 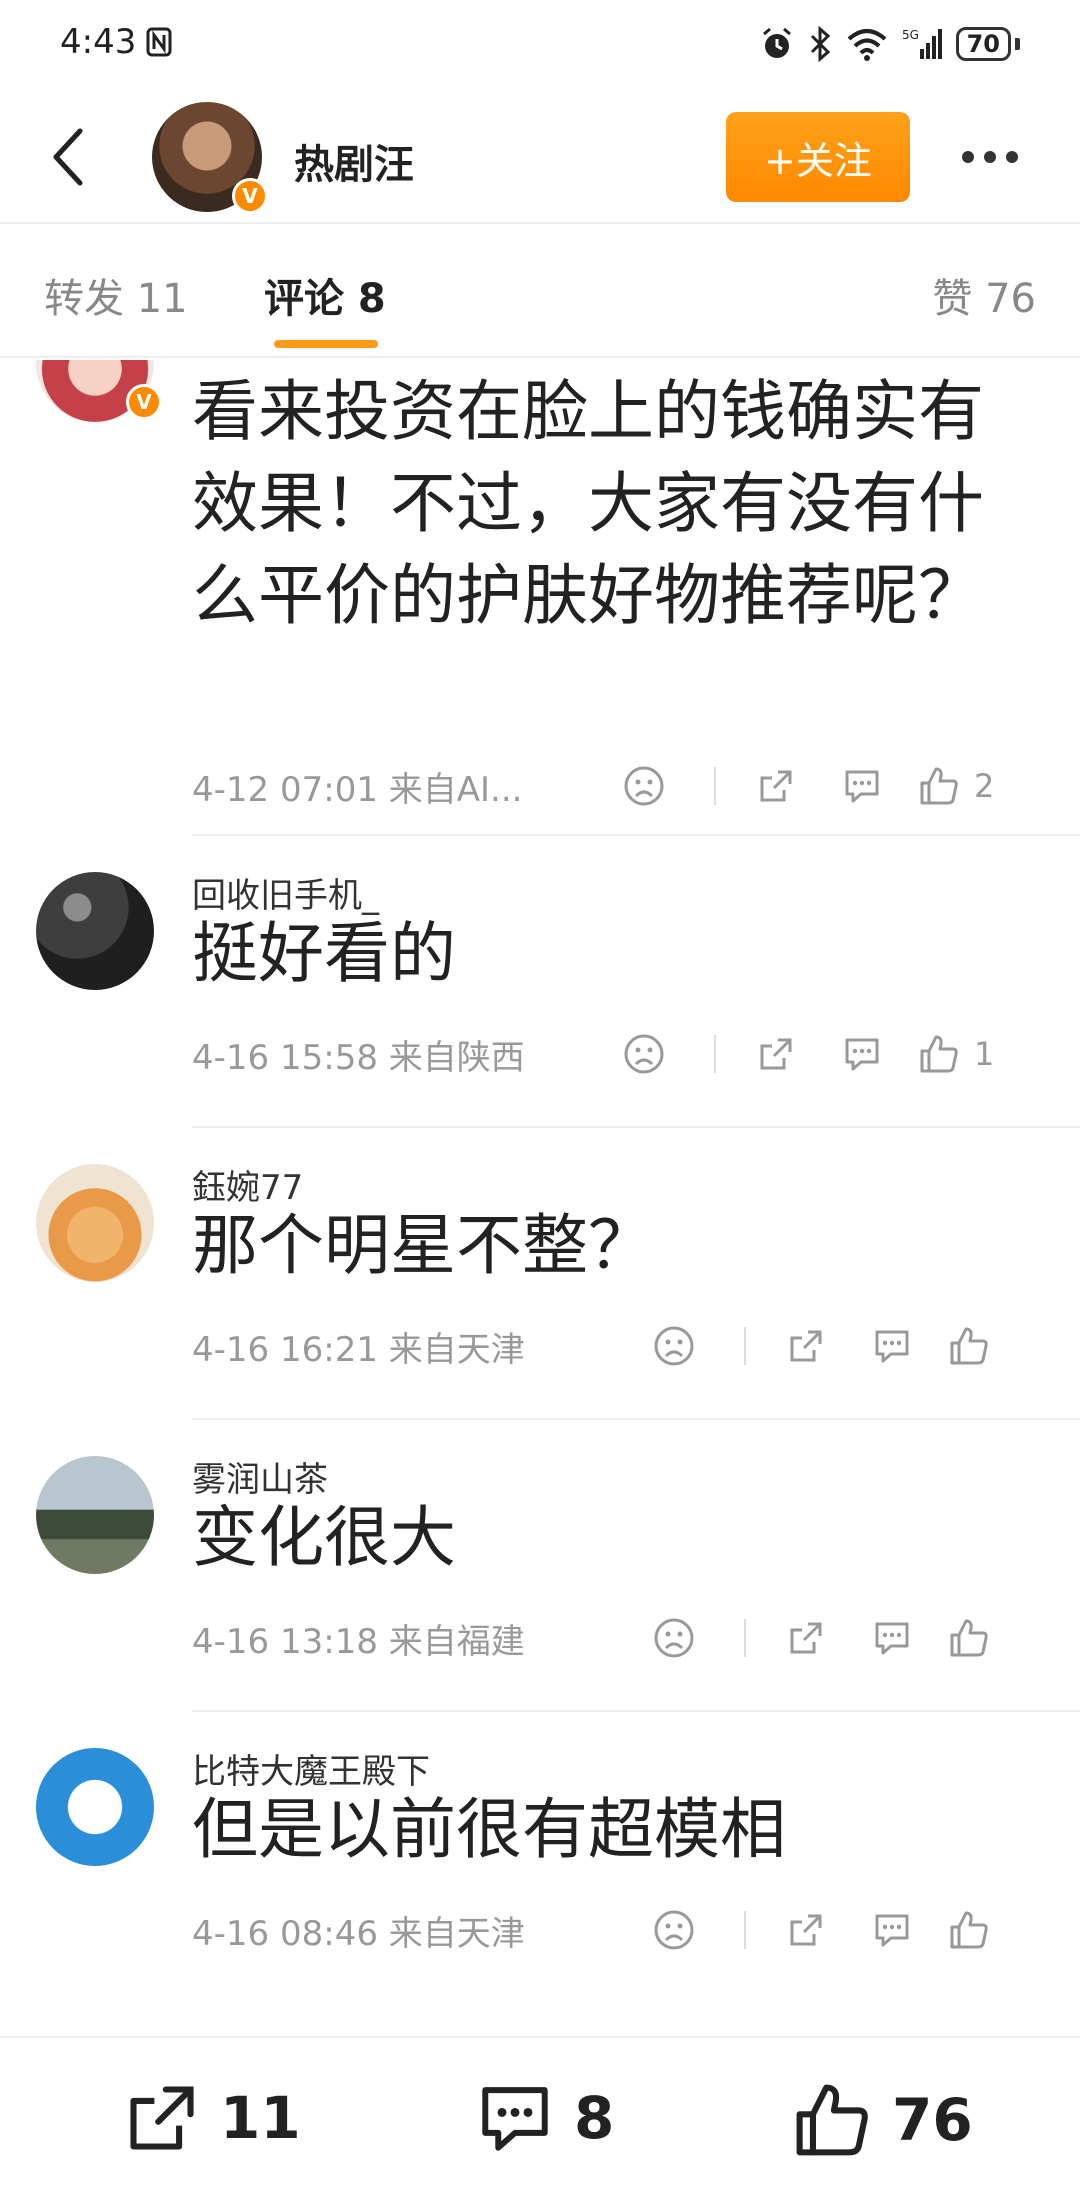 What do you see at coordinates (326, 344) in the screenshot?
I see `active-tab-indicator` at bounding box center [326, 344].